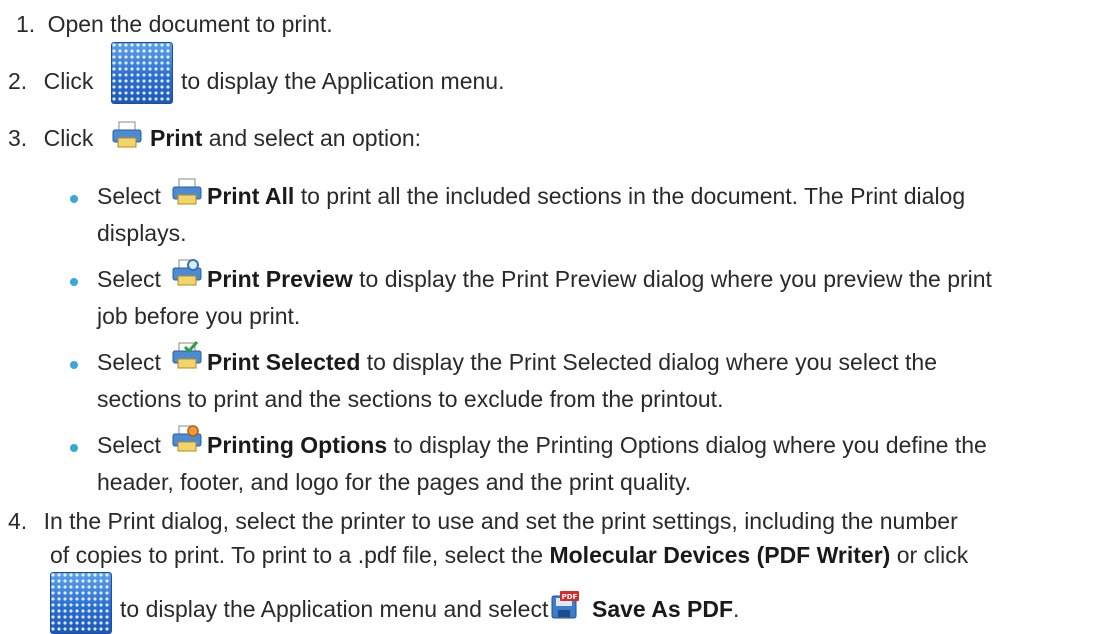 This screenshot has width=1108, height=634. I want to click on print-all-label: Print All, so click(251, 196).